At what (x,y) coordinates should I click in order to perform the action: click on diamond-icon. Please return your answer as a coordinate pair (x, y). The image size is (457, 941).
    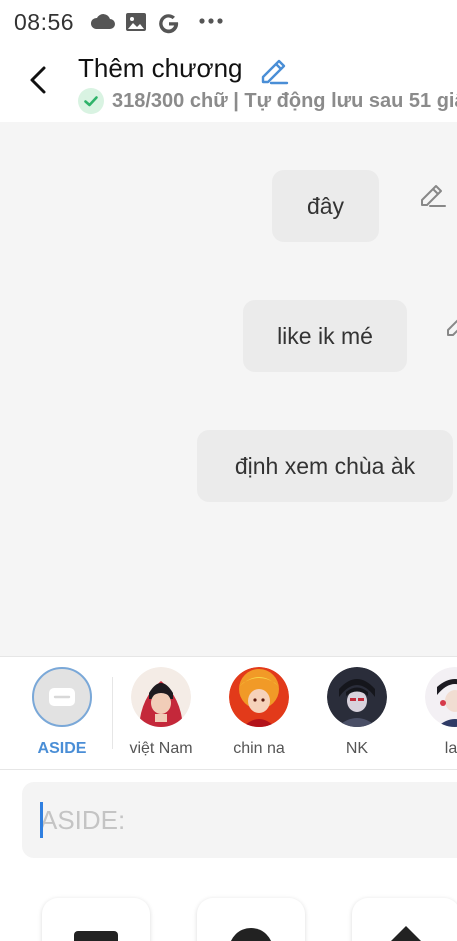
    Looking at the image, I should click on (406, 933).